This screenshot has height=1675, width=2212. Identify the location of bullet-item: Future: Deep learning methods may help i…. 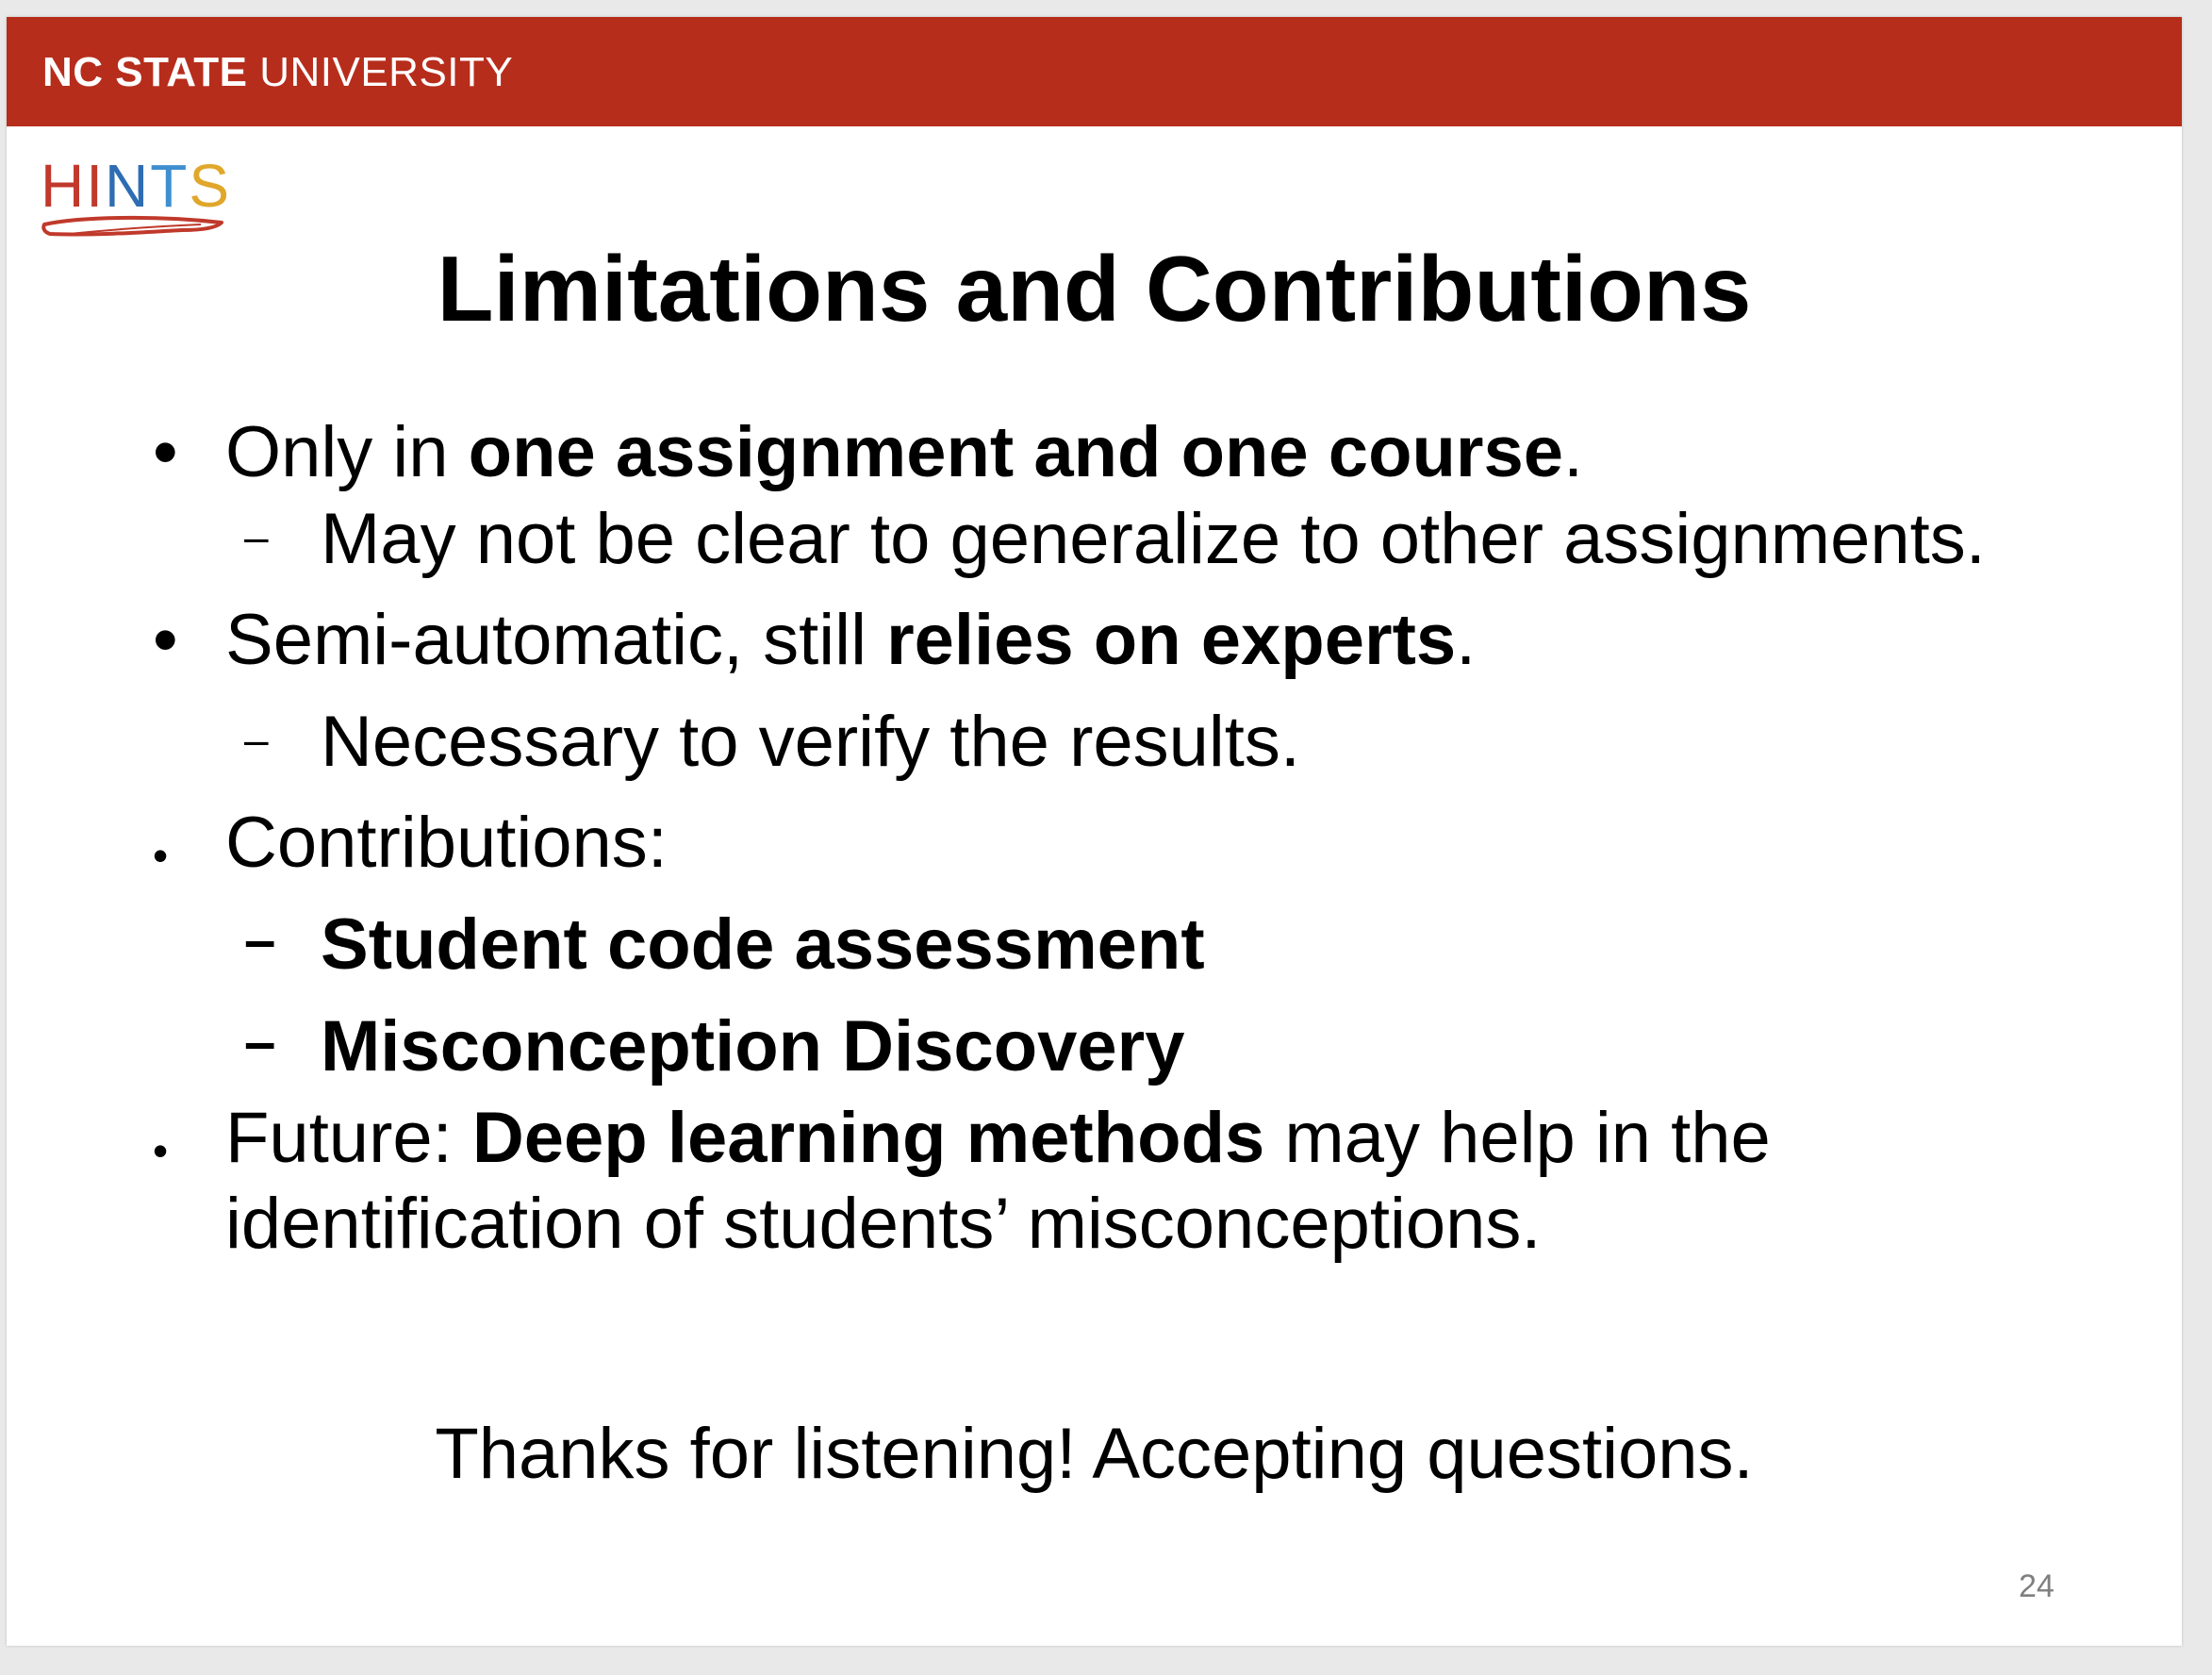
(998, 1138).